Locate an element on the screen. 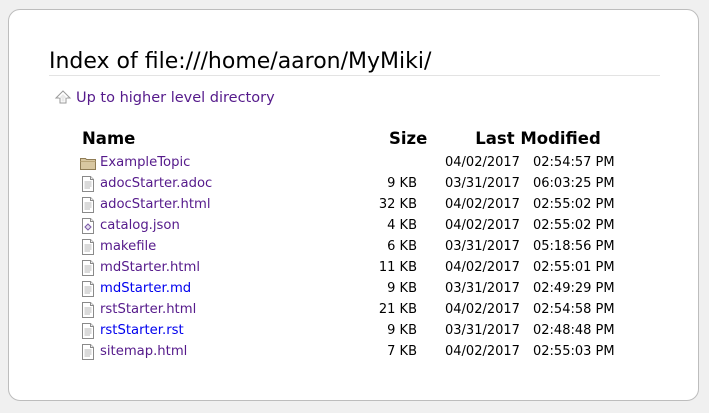  table-row: mdStarter.md 9 KB 03/31/2017 02:49:29 PM is located at coordinates (355, 288).